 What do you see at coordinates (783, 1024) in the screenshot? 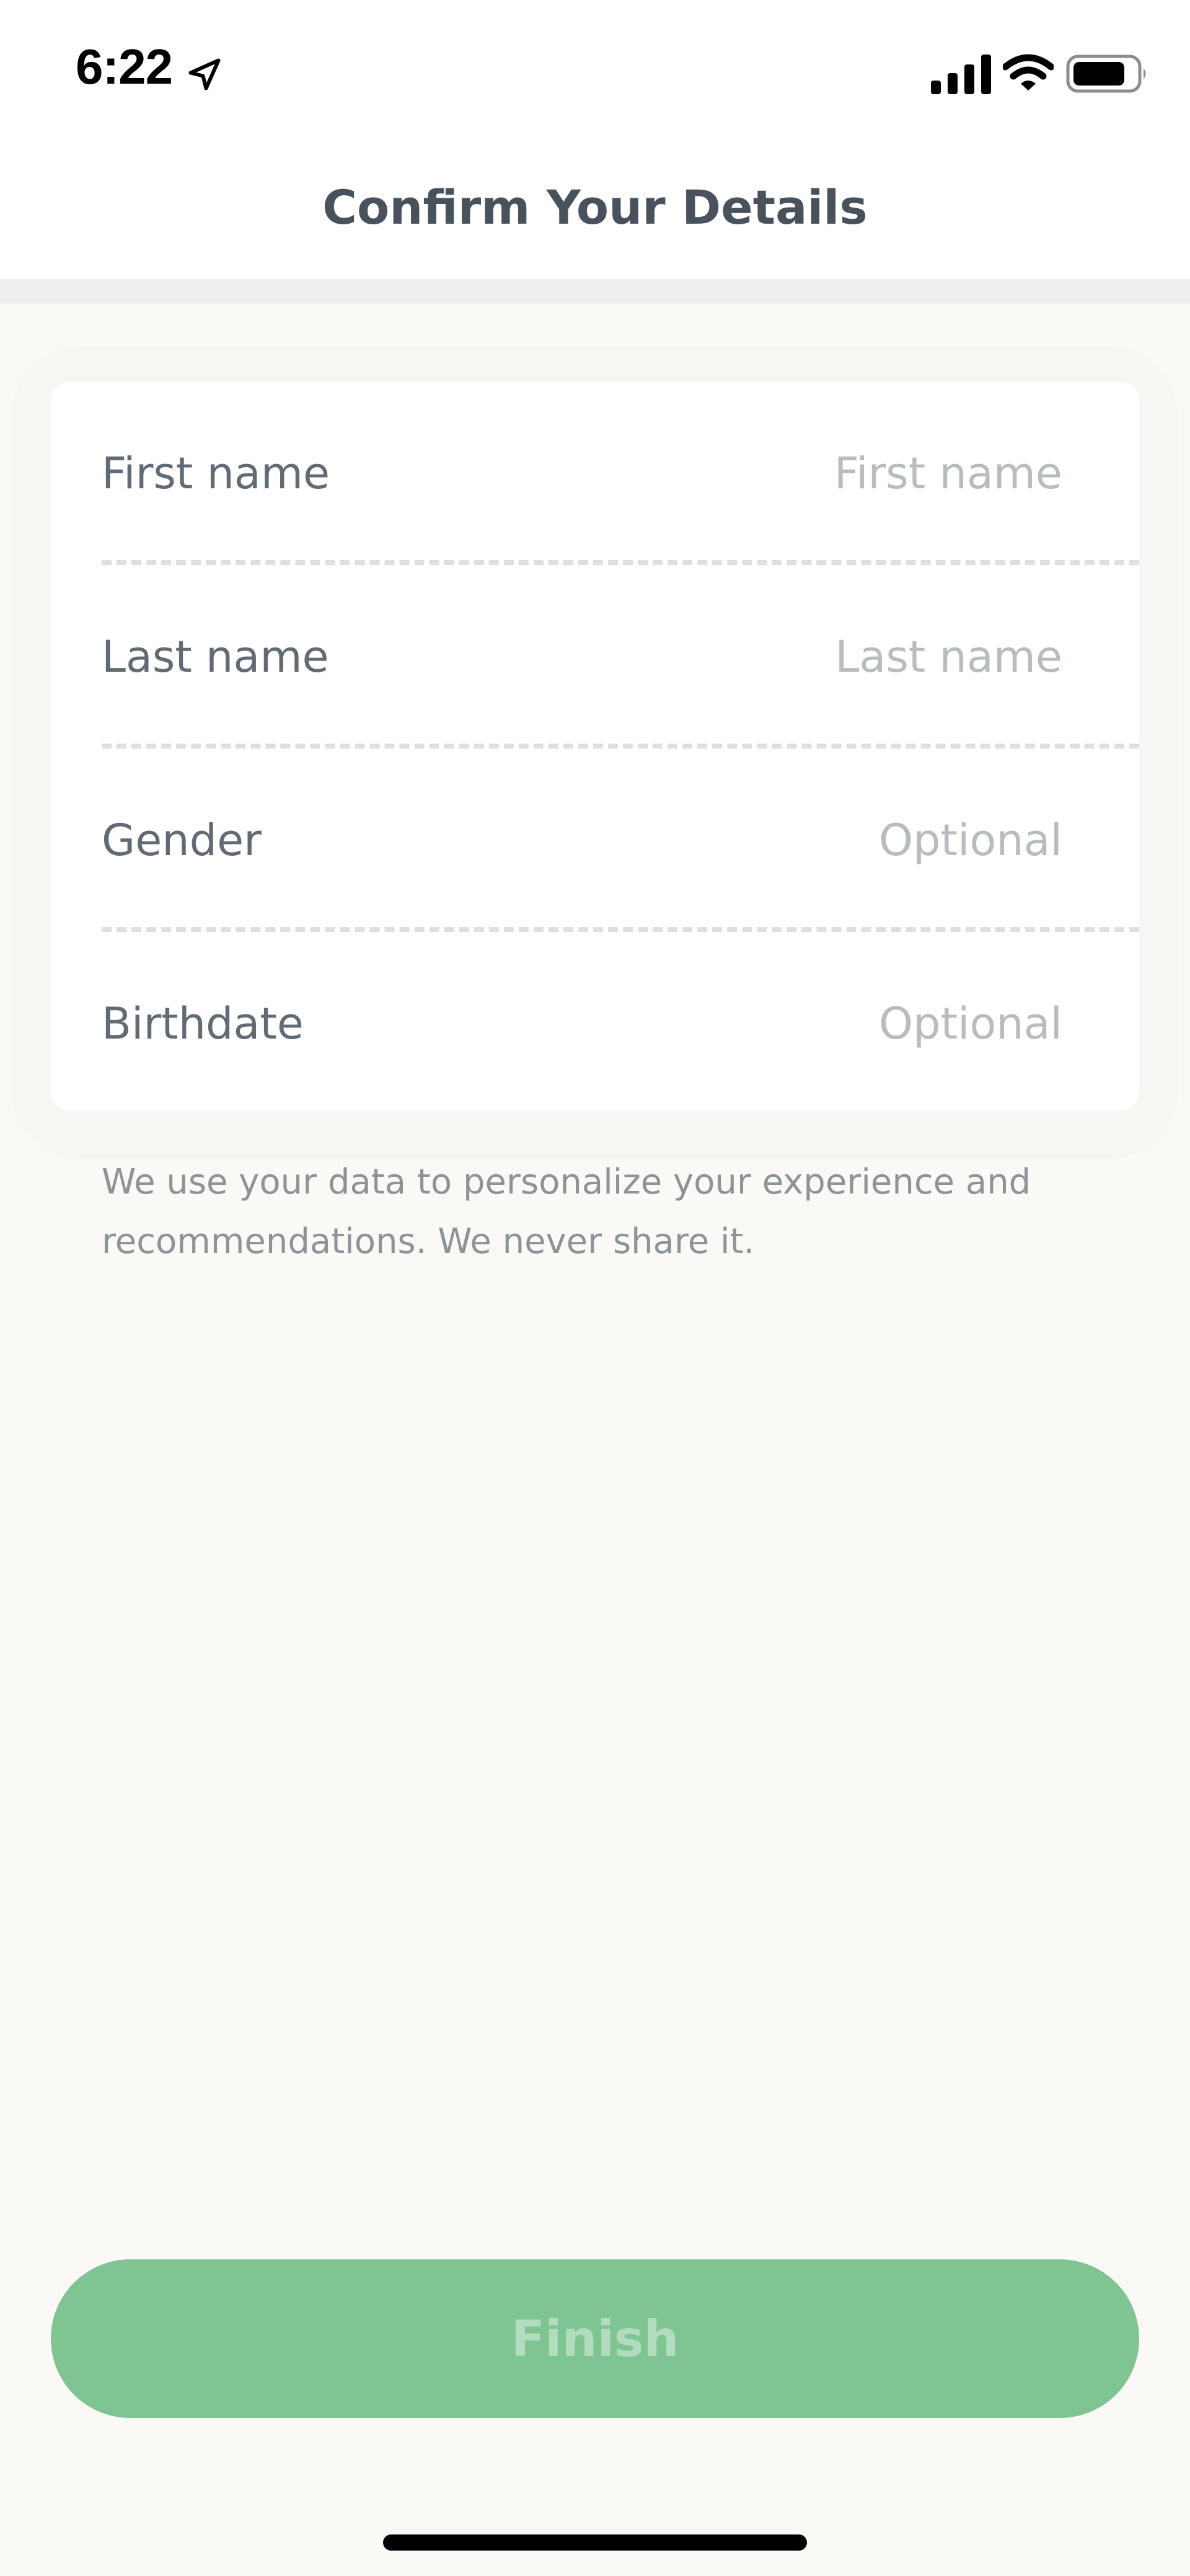
I see `birthdate-picker` at bounding box center [783, 1024].